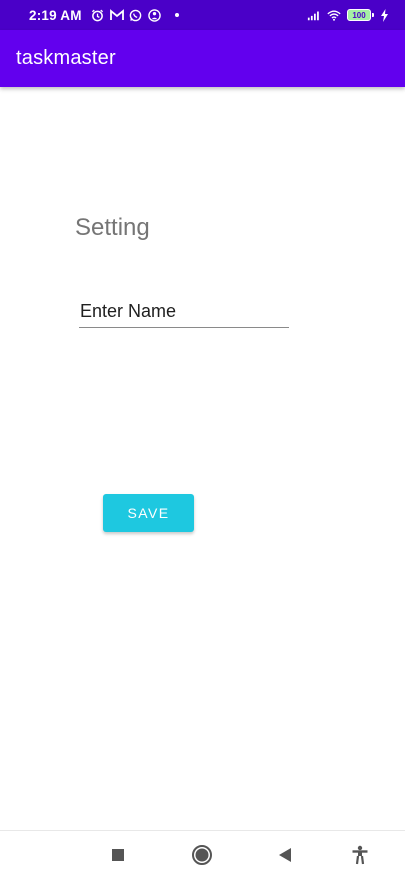 The height and width of the screenshot is (878, 405). Describe the element at coordinates (116, 15) in the screenshot. I see `gmail-icon` at that location.